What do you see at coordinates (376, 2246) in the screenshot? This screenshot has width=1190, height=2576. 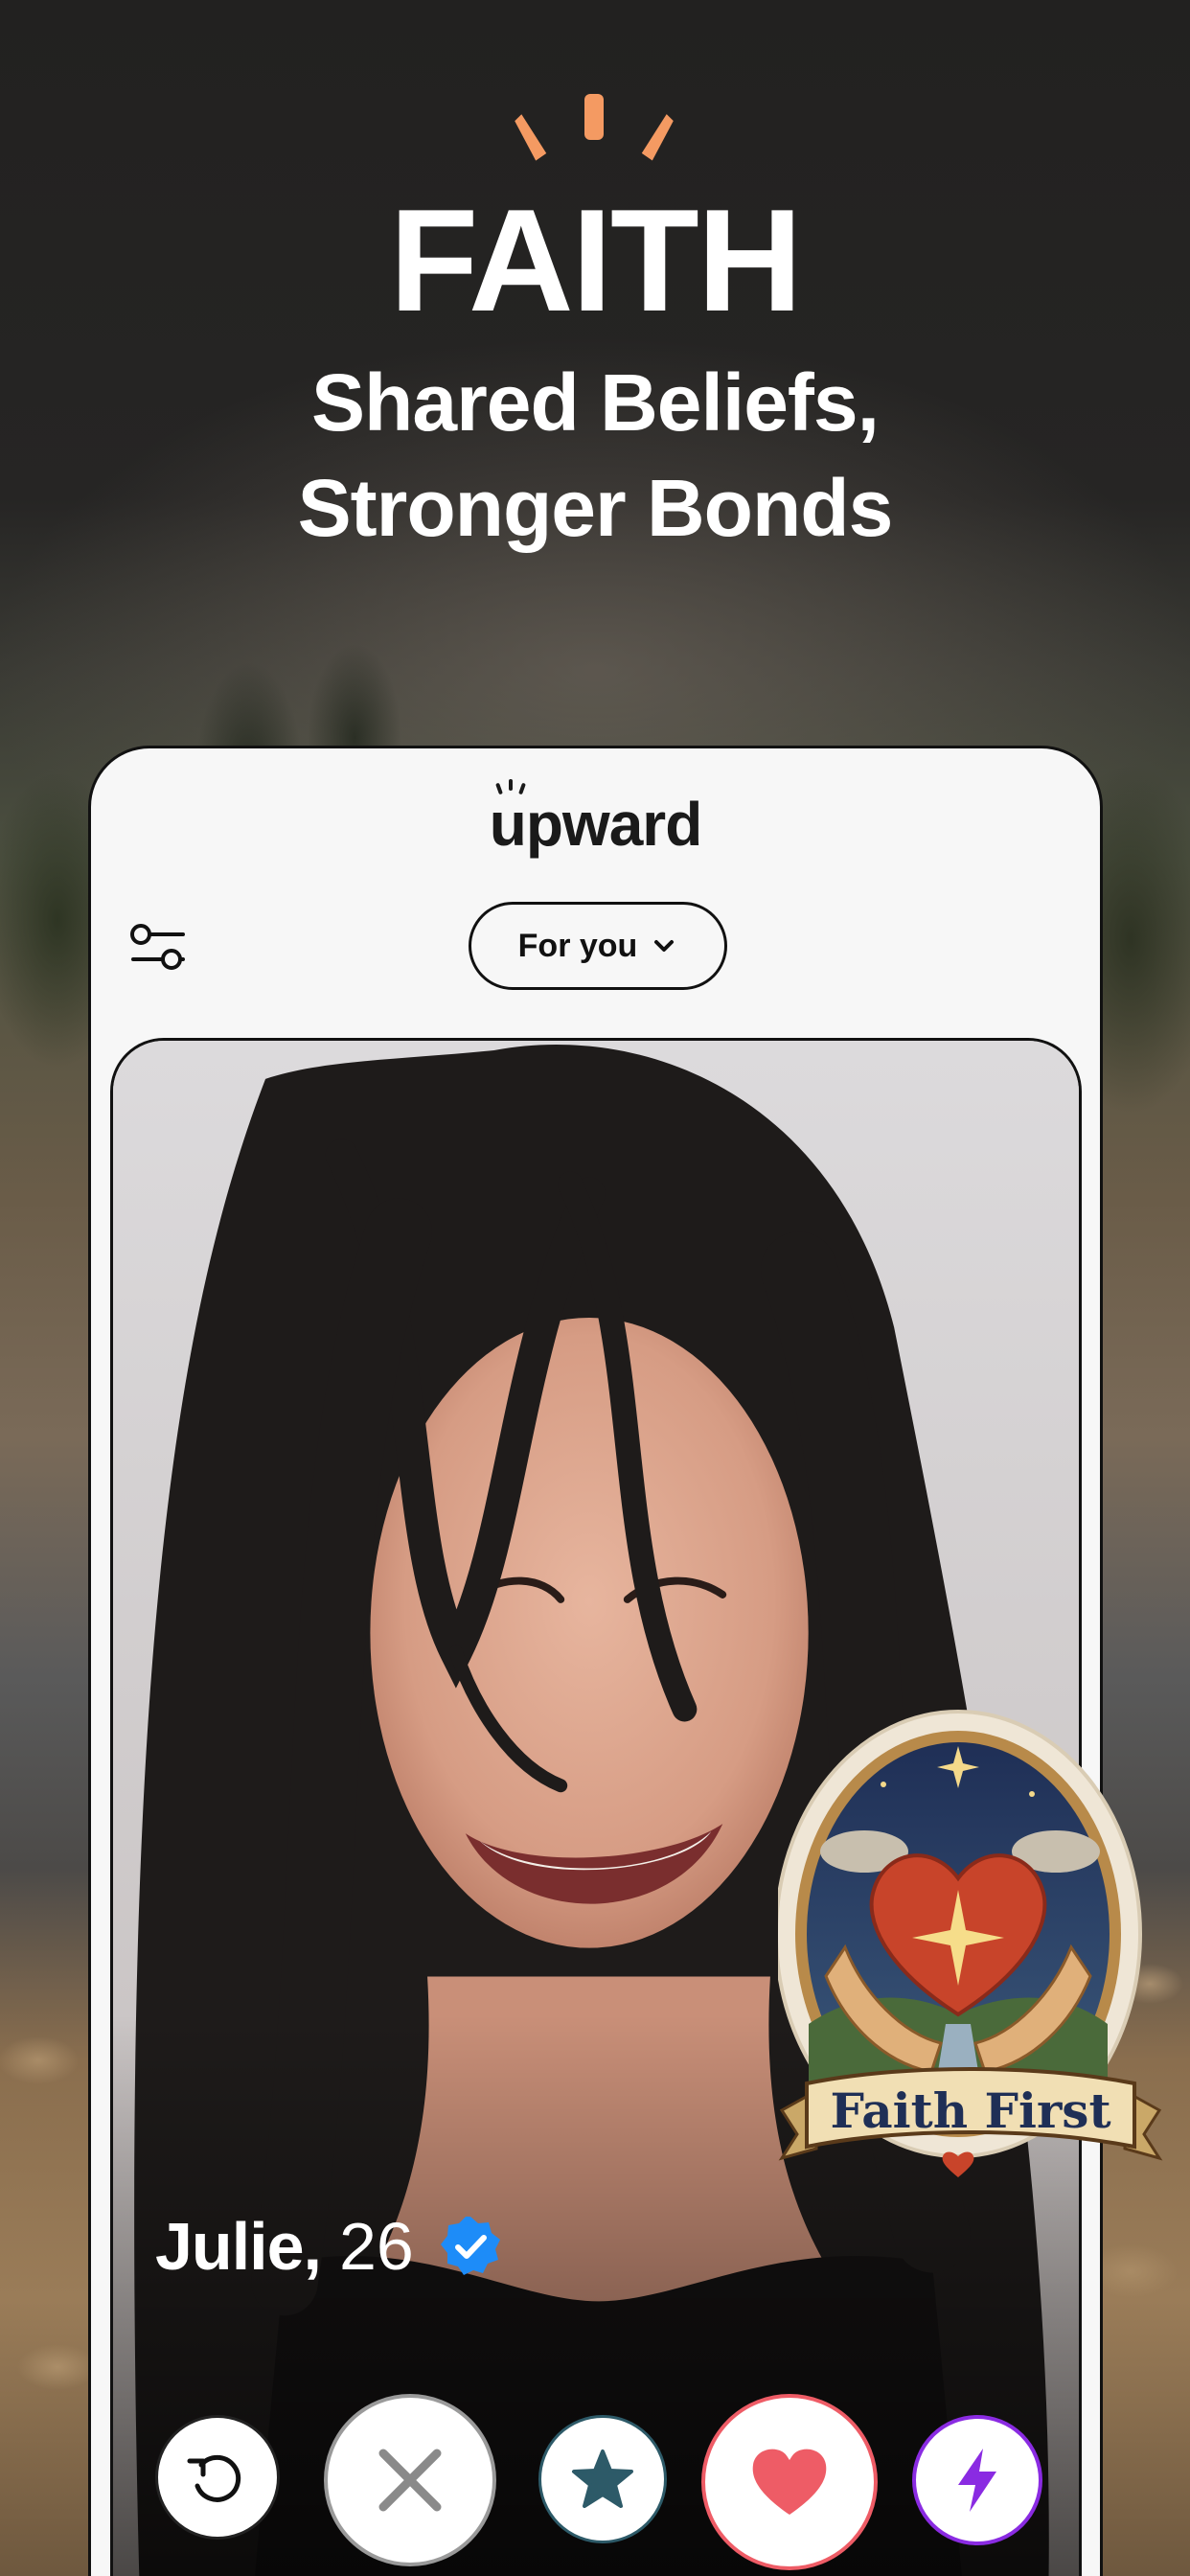 I see `profile-age: 26` at bounding box center [376, 2246].